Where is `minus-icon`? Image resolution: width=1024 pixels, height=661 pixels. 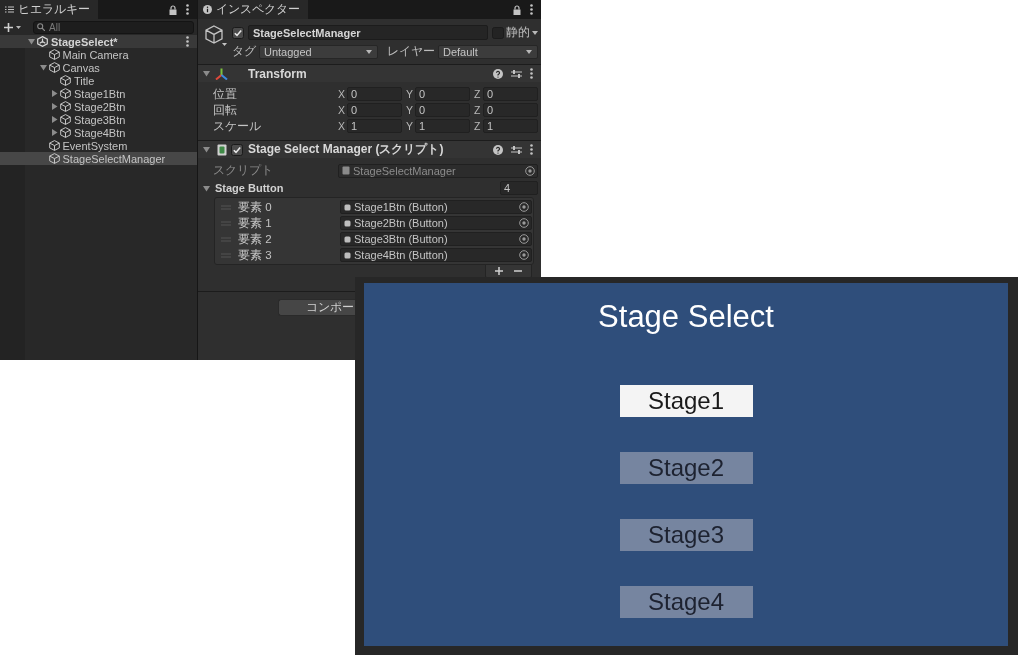 minus-icon is located at coordinates (518, 271).